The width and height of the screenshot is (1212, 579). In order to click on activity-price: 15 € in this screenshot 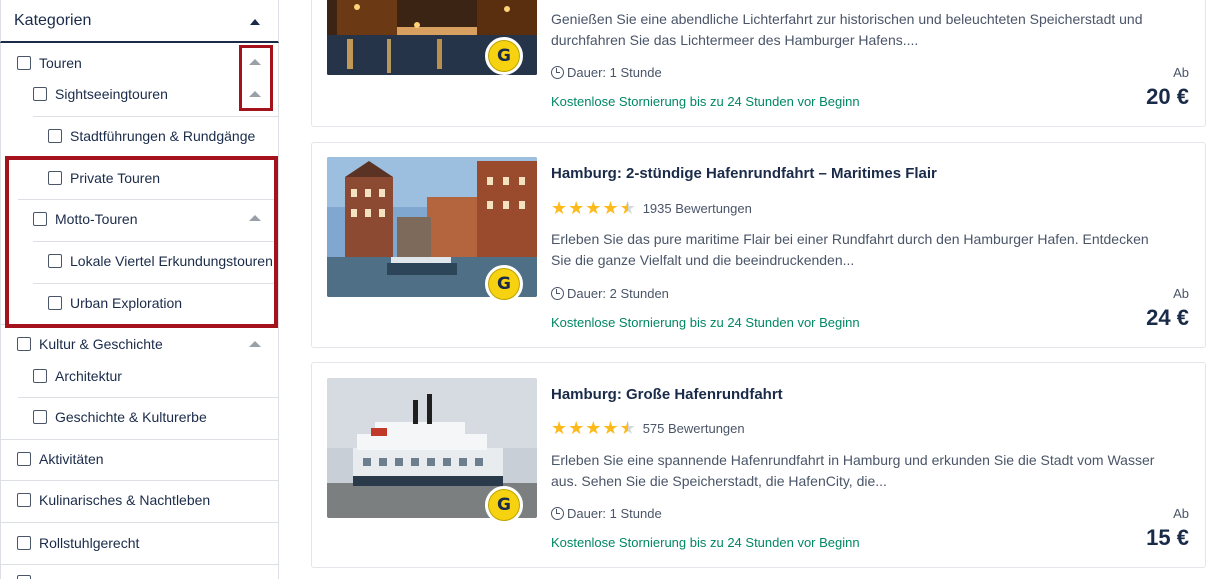, I will do `click(1167, 537)`.